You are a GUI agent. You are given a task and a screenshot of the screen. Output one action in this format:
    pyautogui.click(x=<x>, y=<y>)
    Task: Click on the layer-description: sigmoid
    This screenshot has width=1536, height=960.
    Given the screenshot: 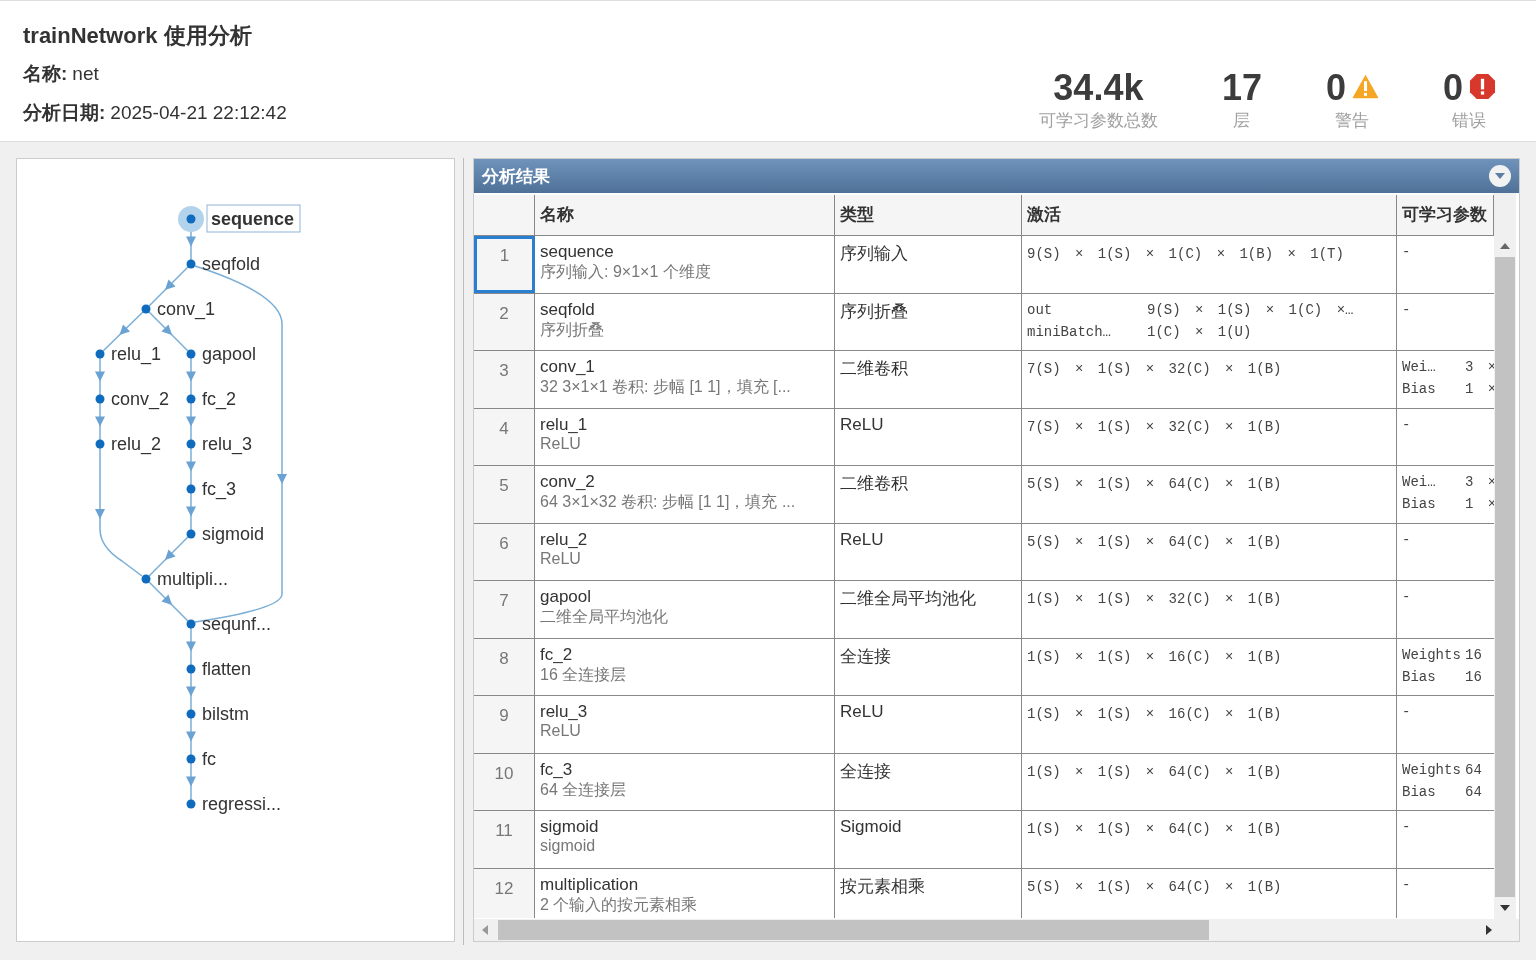 What is the action you would take?
    pyautogui.click(x=568, y=846)
    